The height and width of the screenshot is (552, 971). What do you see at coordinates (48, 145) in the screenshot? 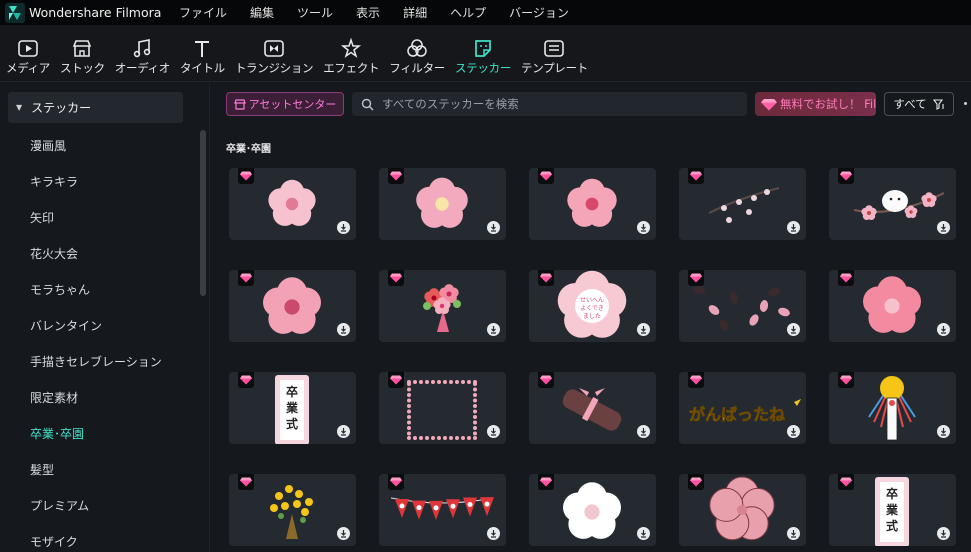
I see `sidebar-item-0: 漫画風` at bounding box center [48, 145].